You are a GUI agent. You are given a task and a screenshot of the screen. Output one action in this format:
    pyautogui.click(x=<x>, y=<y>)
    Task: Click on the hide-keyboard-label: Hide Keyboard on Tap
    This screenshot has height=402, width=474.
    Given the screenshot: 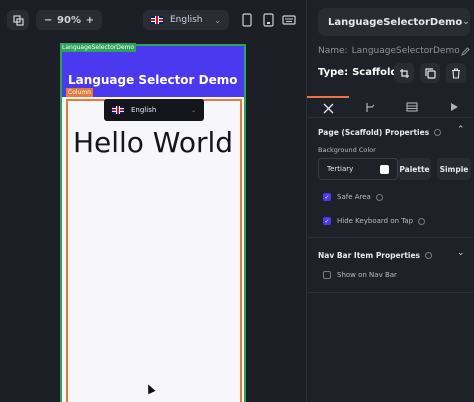 What is the action you would take?
    pyautogui.click(x=375, y=221)
    